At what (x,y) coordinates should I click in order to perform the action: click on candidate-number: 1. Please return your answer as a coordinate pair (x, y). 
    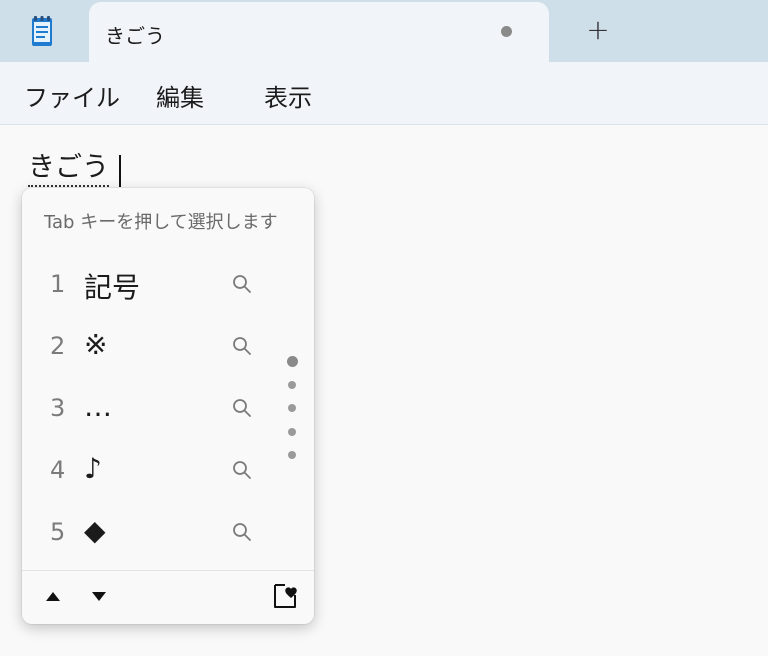
    Looking at the image, I should click on (58, 284).